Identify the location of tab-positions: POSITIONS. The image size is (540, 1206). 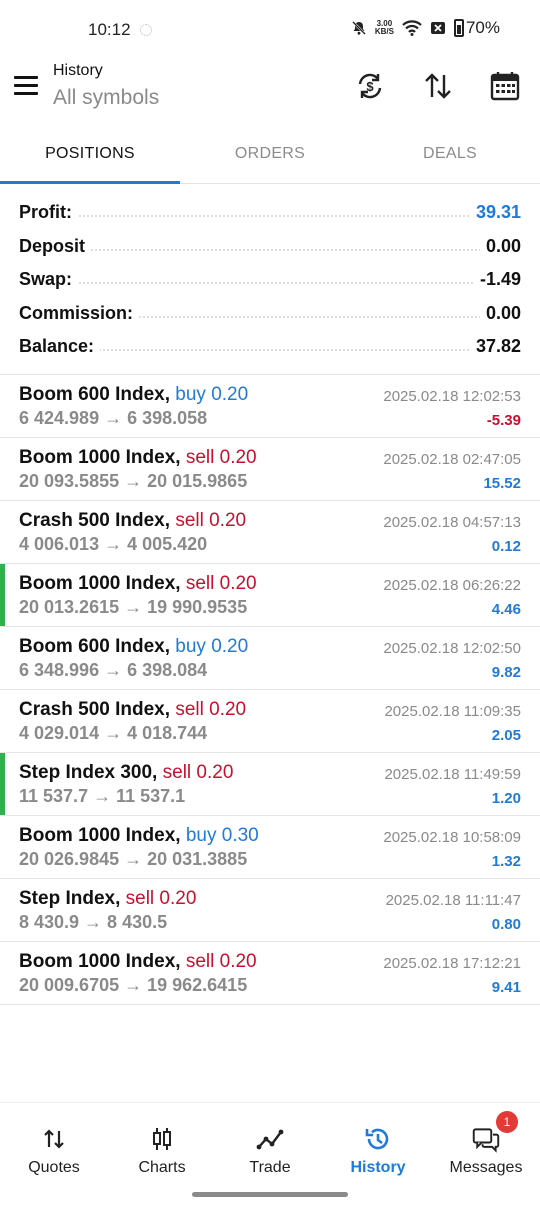
(90, 153).